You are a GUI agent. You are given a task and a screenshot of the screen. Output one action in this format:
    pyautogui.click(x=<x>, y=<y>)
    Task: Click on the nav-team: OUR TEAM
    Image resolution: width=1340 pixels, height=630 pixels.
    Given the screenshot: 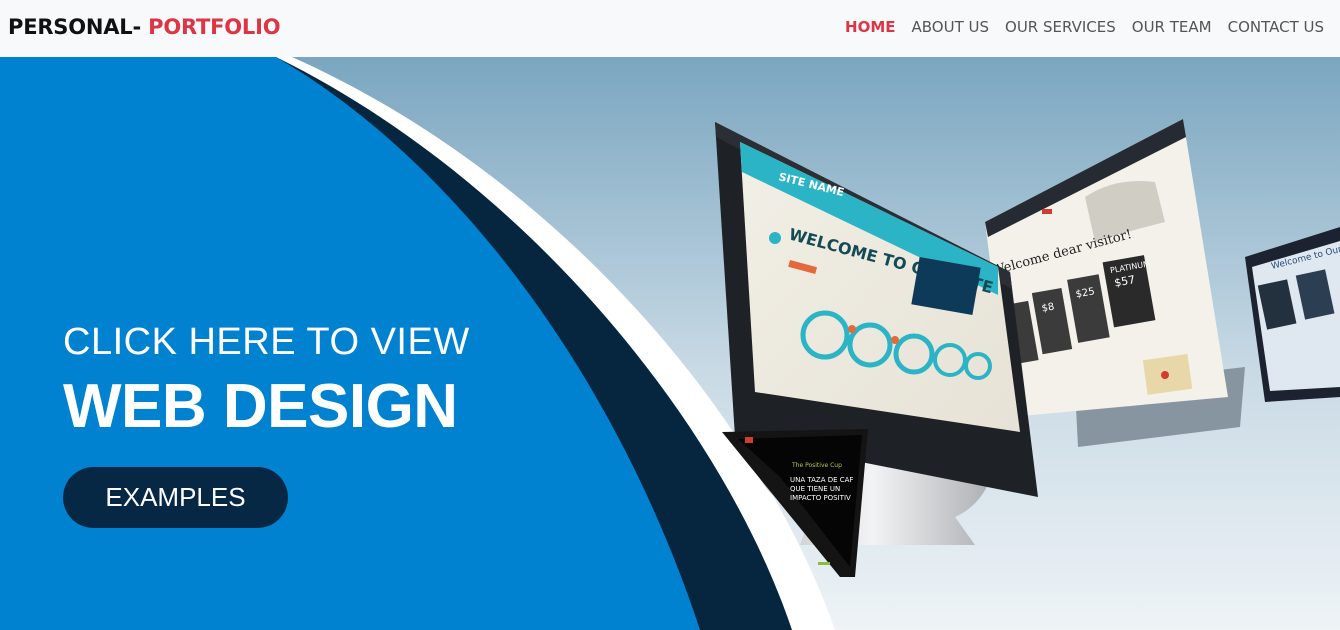 What is the action you would take?
    pyautogui.click(x=1172, y=27)
    